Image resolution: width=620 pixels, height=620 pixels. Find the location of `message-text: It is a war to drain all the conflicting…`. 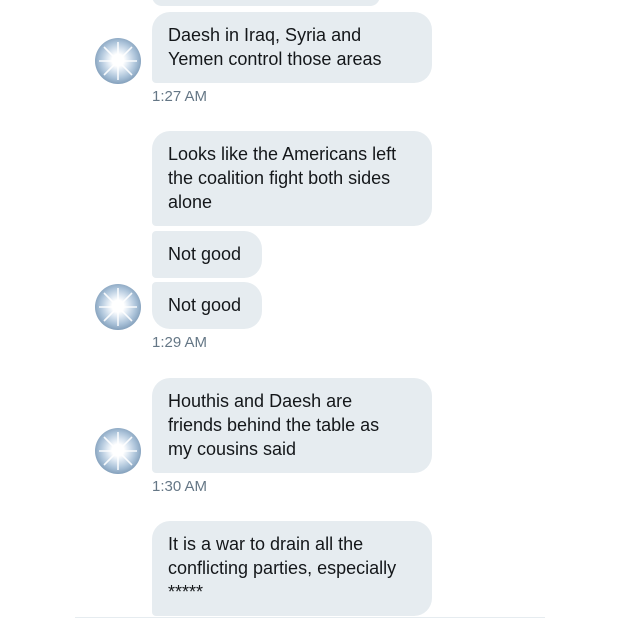

message-text: It is a war to drain all the conflicting… is located at coordinates (282, 568).